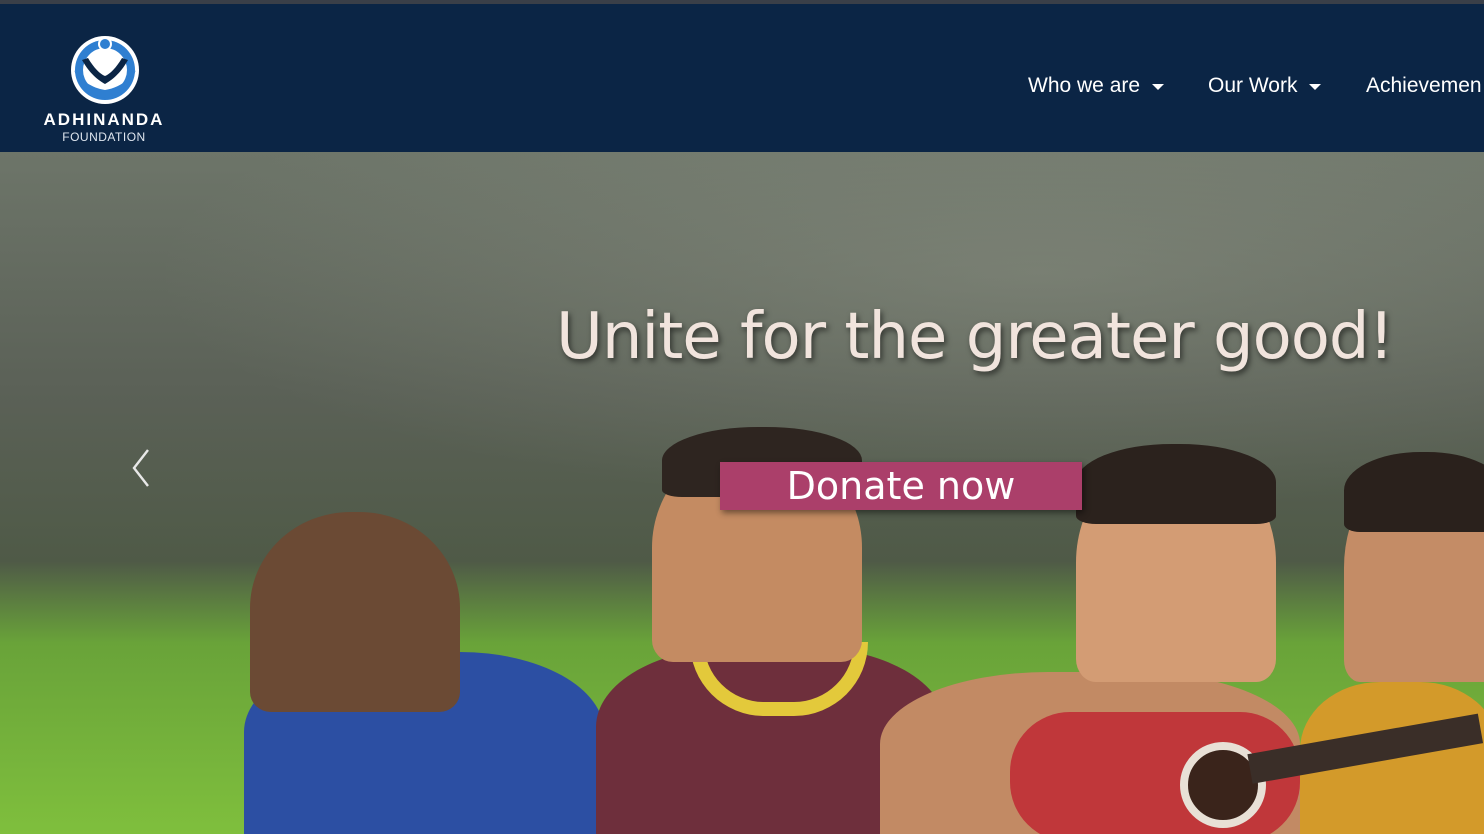 This screenshot has width=1484, height=834. I want to click on nav-achievements: Achievemen, so click(1424, 86).